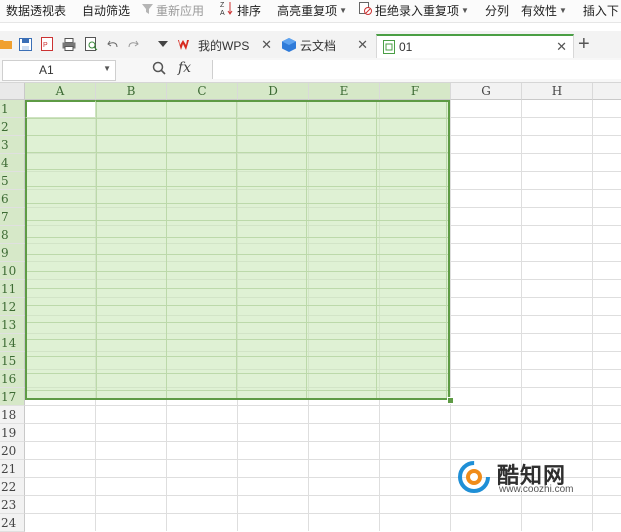 Image resolution: width=621 pixels, height=532 pixels. What do you see at coordinates (12, 109) in the screenshot?
I see `row-header: 1` at bounding box center [12, 109].